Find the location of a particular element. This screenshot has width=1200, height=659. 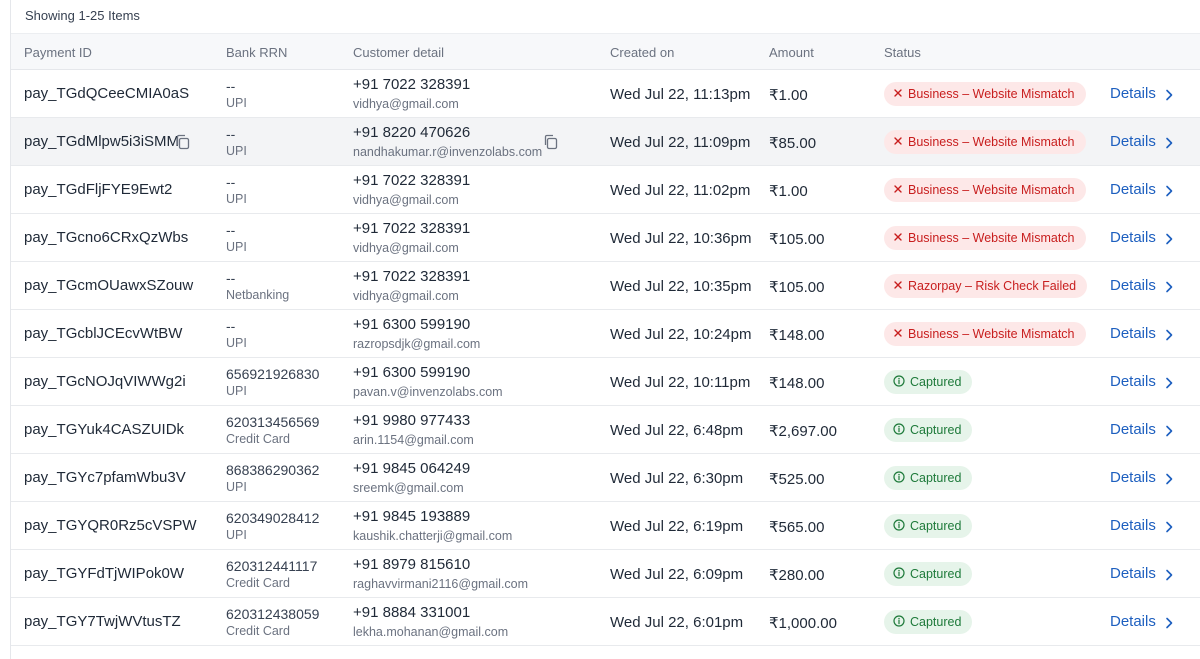

payment-id: pay_TGdFljFYE9Ewt2 is located at coordinates (98, 189).